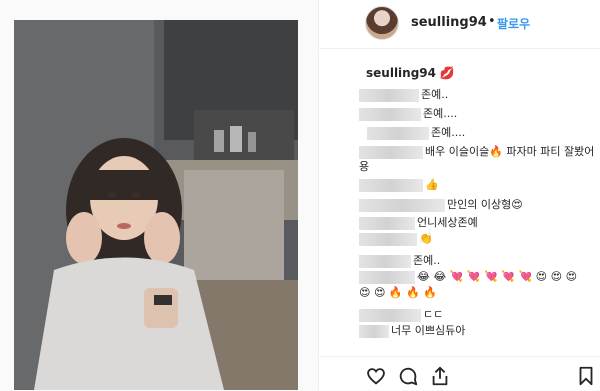 Image resolution: width=600 pixels, height=391 pixels. Describe the element at coordinates (447, 222) in the screenshot. I see `comment-text: 언니세상존예` at that location.